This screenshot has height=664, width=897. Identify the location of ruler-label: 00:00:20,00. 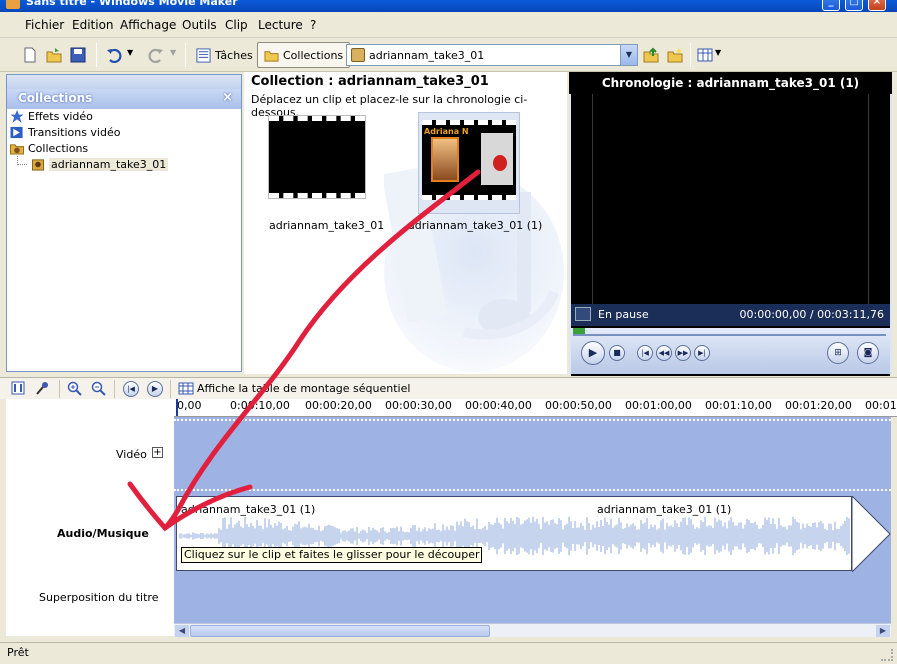
(338, 405).